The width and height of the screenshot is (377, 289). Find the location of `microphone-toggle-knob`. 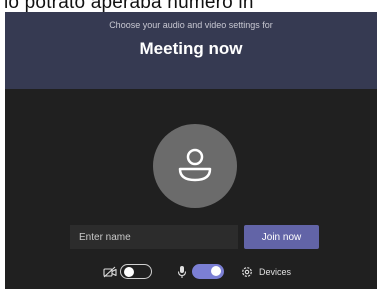

microphone-toggle-knob is located at coordinates (216, 271).